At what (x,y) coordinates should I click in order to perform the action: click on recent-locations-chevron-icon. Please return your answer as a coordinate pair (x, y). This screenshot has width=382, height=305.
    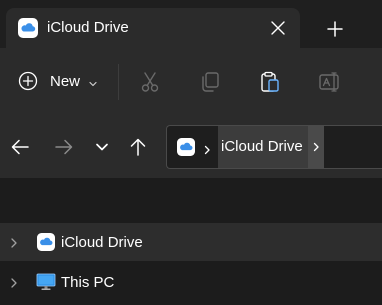
    Looking at the image, I should click on (102, 147).